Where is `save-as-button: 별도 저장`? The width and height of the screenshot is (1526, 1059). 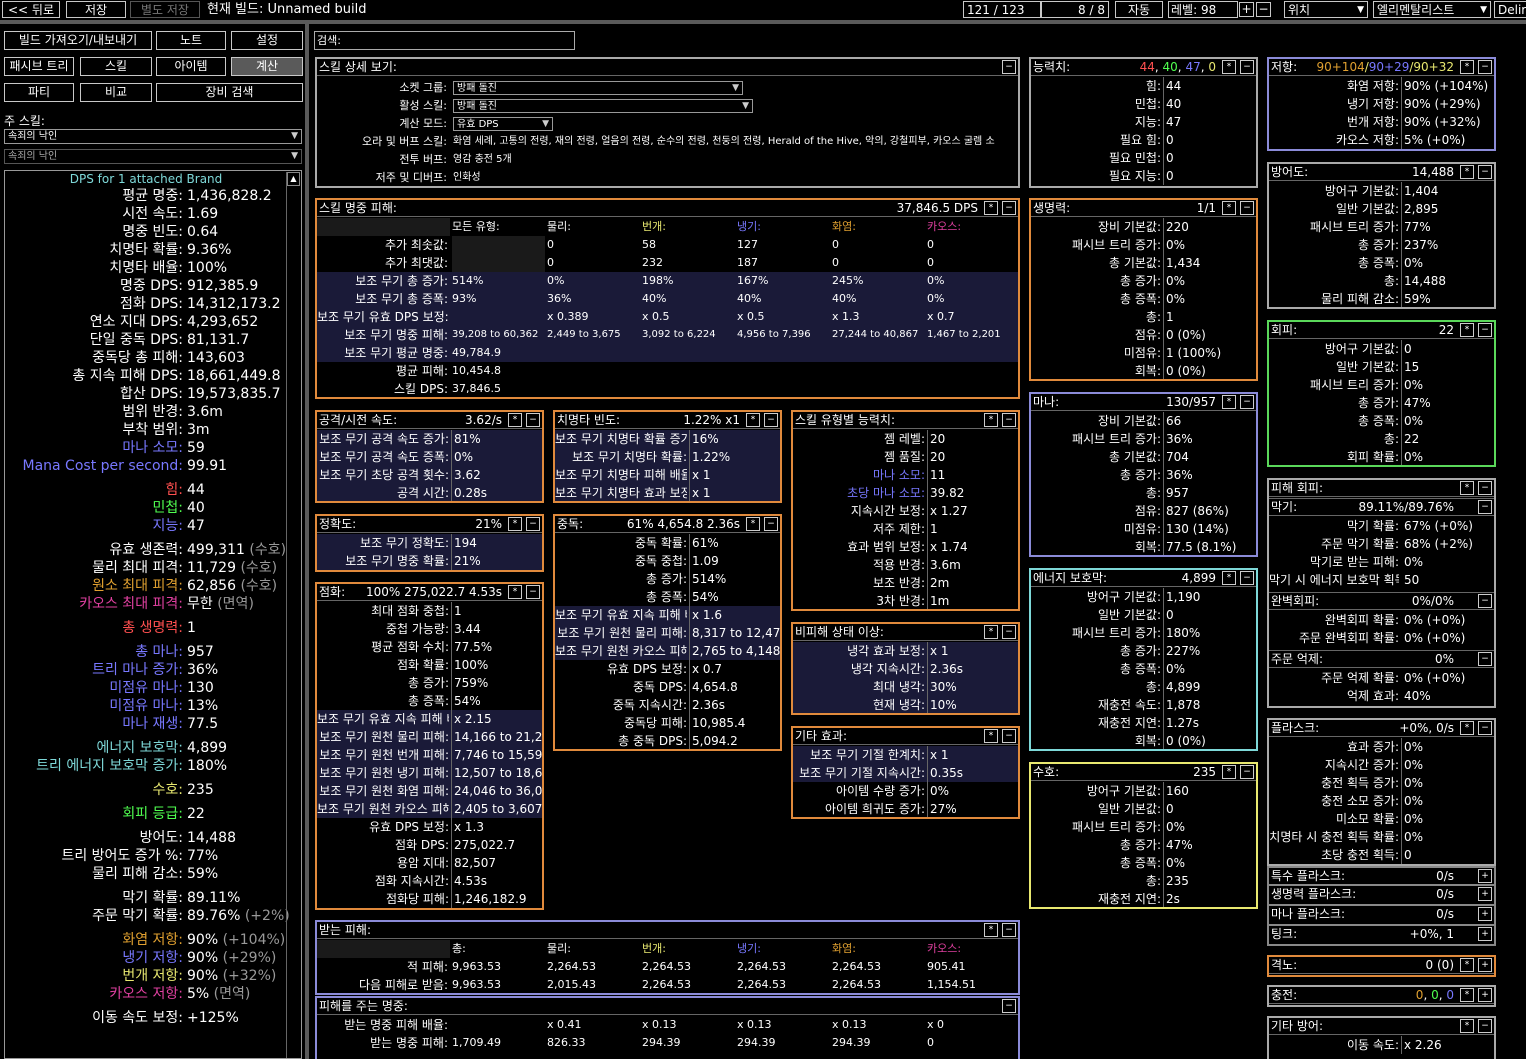 save-as-button: 별도 저장 is located at coordinates (165, 9).